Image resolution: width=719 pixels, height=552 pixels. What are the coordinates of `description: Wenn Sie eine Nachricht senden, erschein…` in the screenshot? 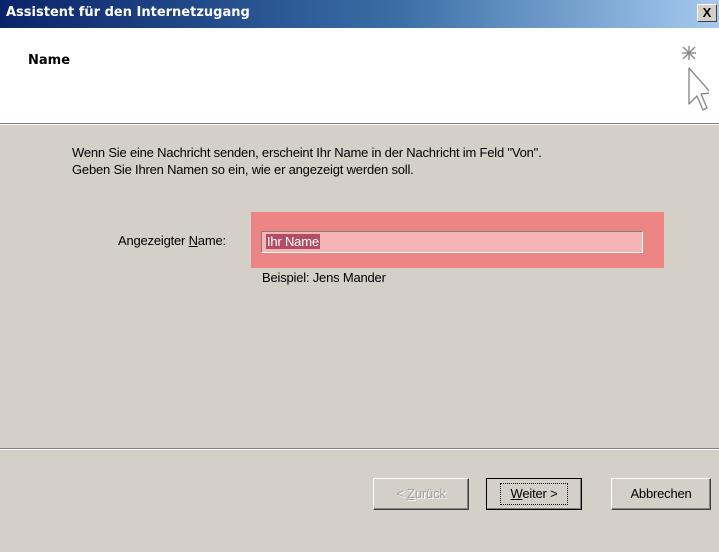 It's located at (382, 161).